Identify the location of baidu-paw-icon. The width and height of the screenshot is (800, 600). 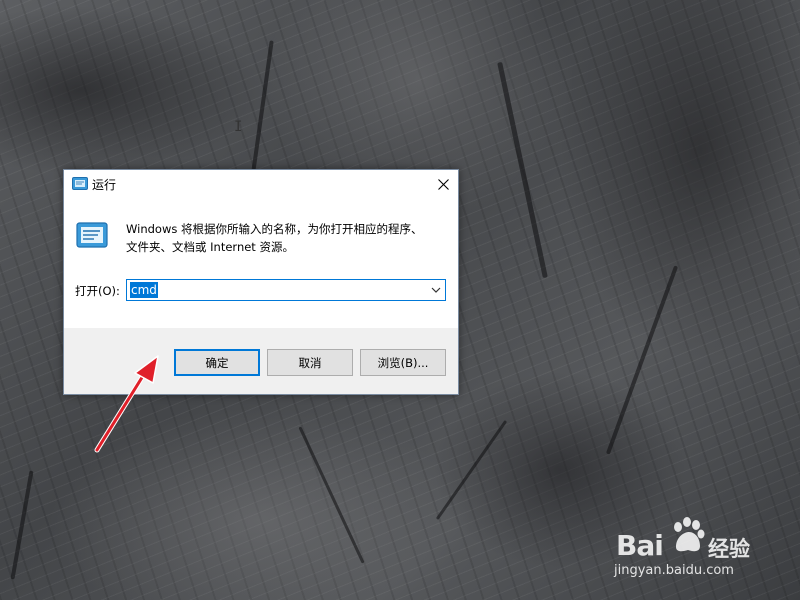
(689, 534).